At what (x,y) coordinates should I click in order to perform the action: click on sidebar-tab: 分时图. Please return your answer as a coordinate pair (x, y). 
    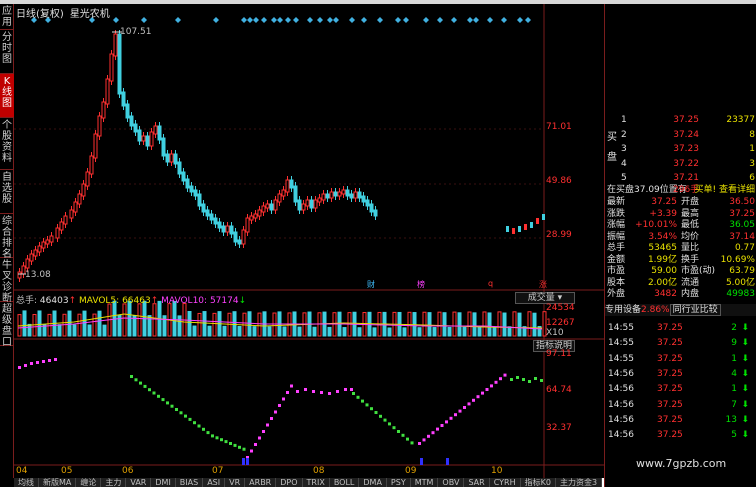
    Looking at the image, I should click on (7, 52).